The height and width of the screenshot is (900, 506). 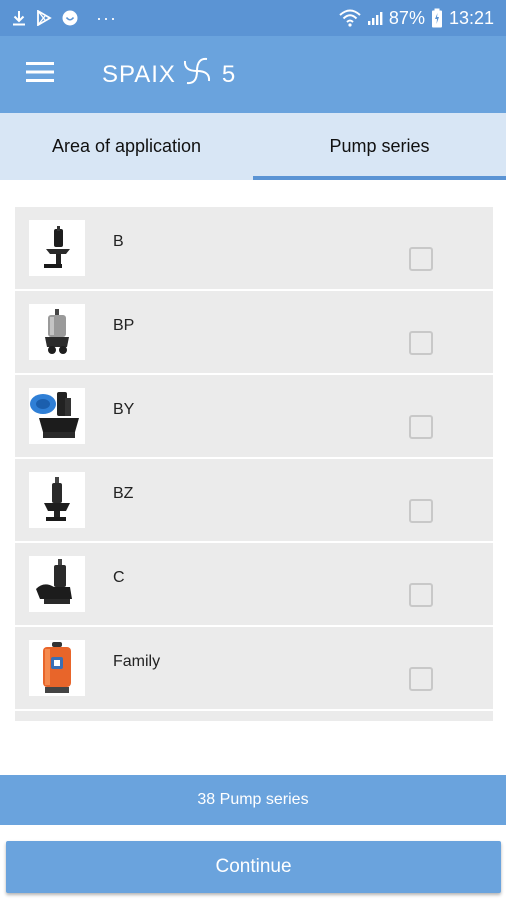 I want to click on pump-series-label: BY, so click(x=124, y=409).